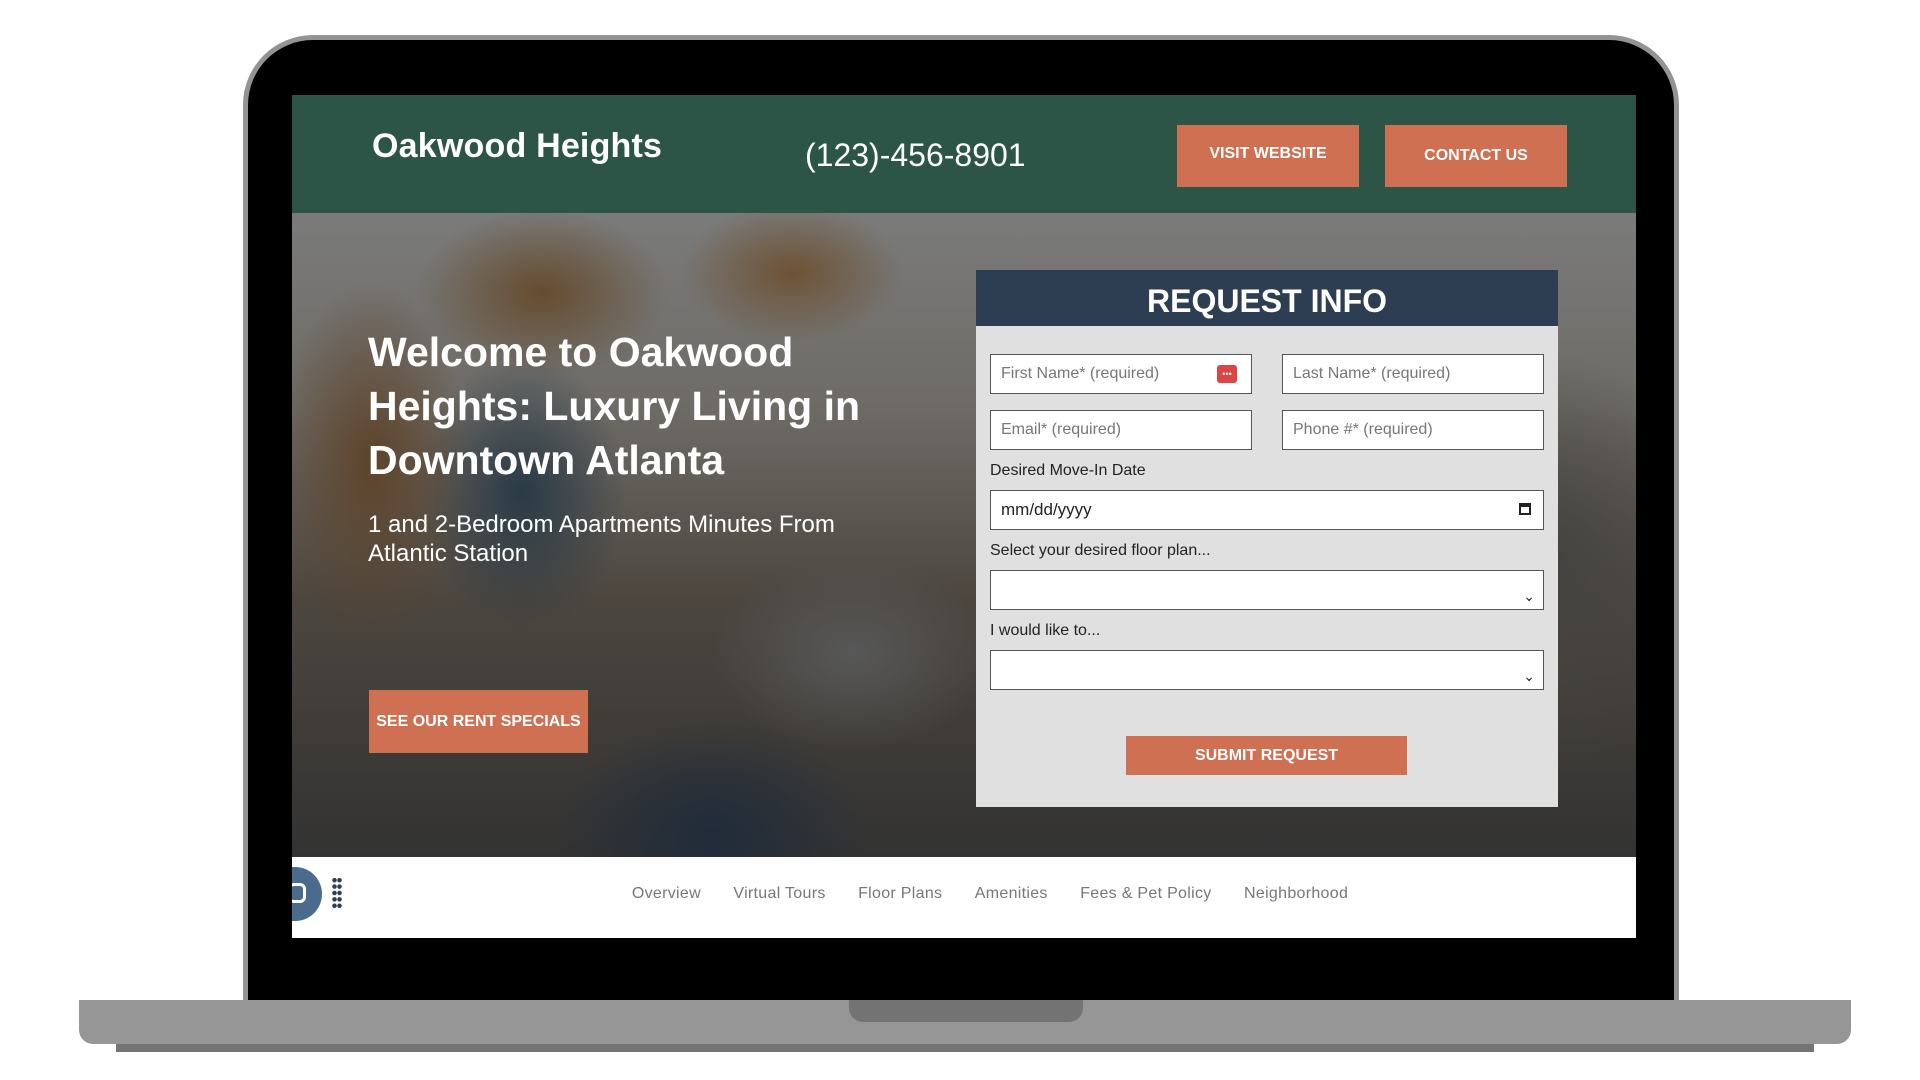  Describe the element at coordinates (1296, 894) in the screenshot. I see `nav-neighborhood: Neighborhood` at that location.